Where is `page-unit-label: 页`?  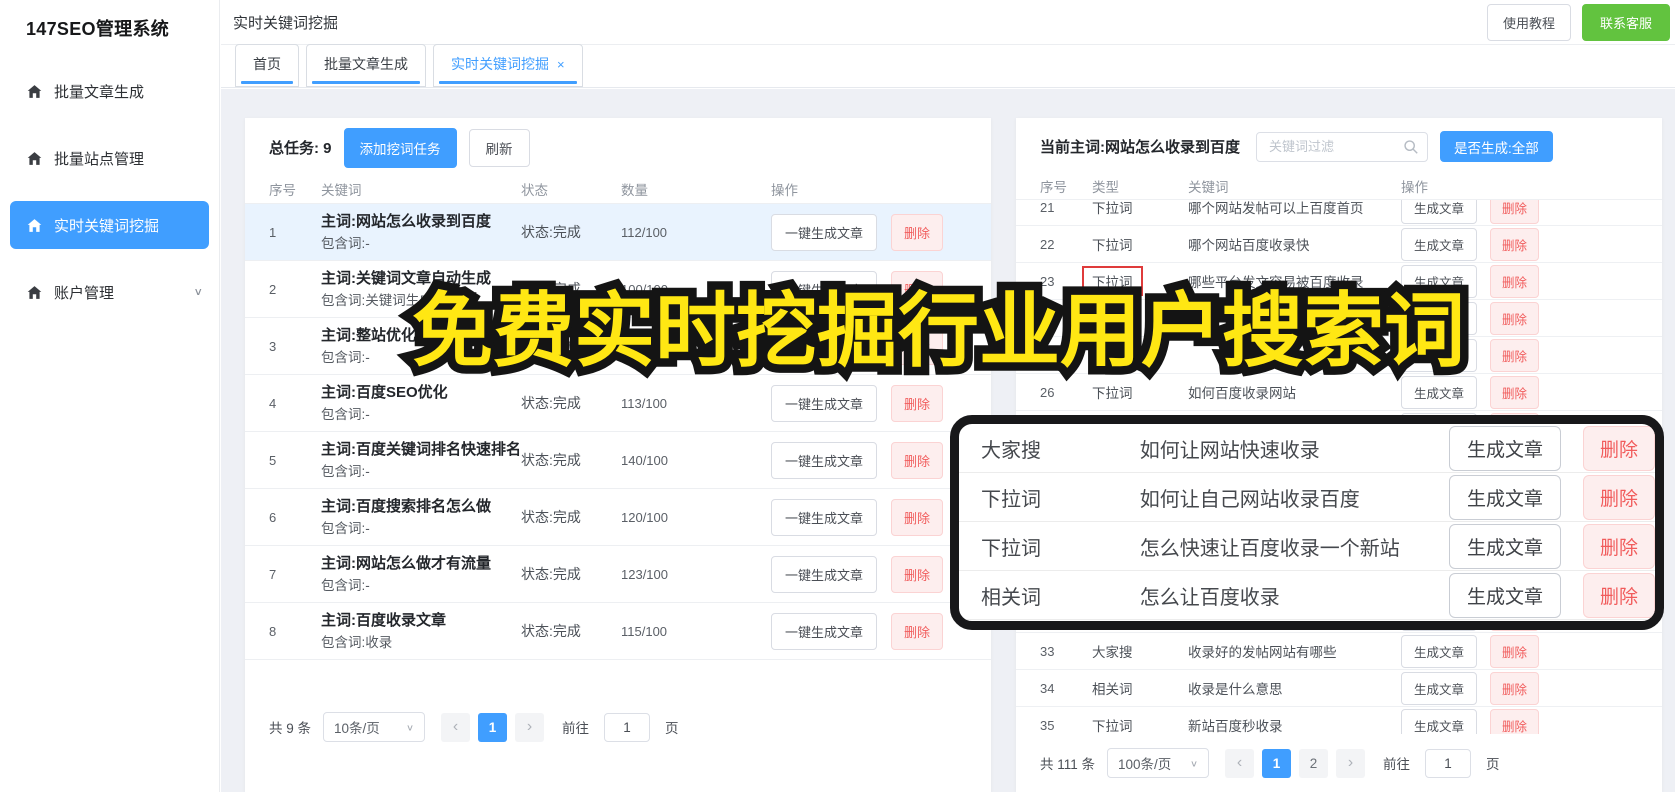 page-unit-label: 页 is located at coordinates (1493, 764).